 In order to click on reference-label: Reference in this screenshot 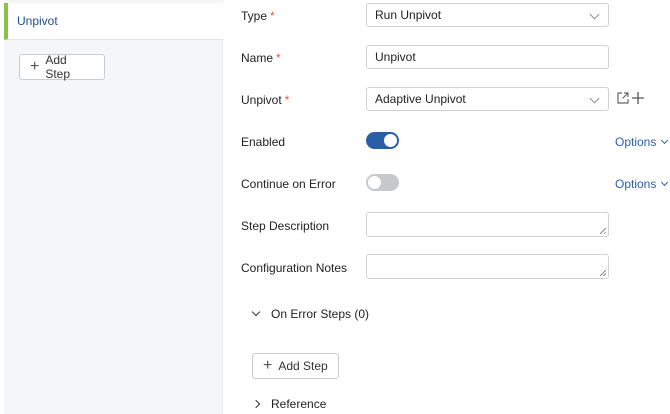, I will do `click(299, 404)`.